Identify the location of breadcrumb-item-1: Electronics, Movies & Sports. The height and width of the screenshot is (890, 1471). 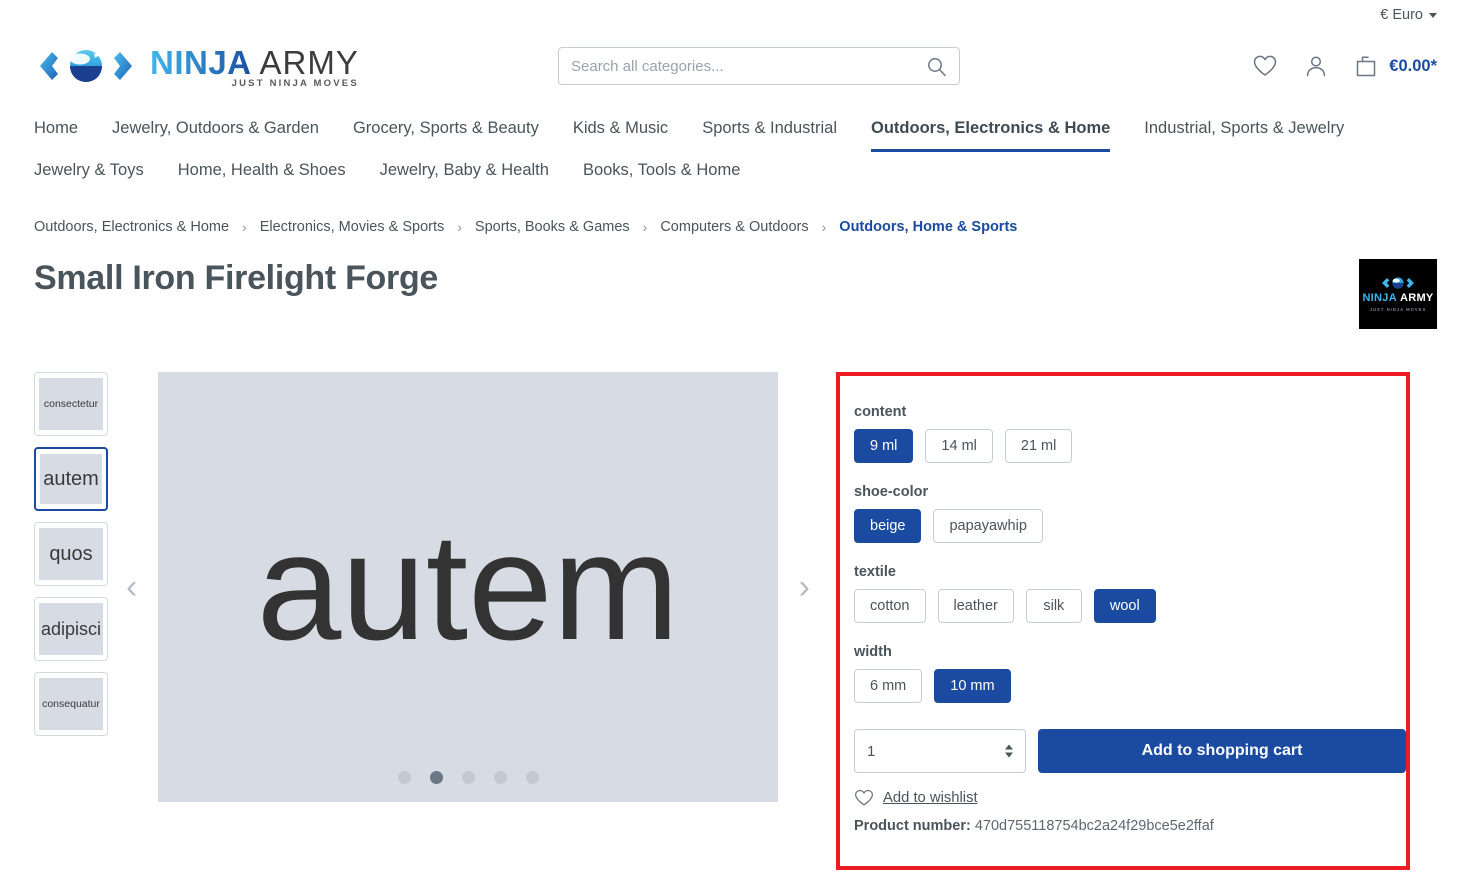
(352, 227).